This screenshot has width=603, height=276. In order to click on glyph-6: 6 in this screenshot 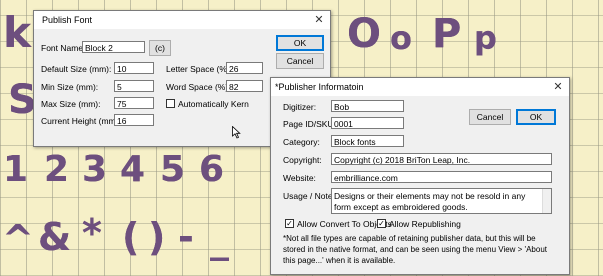, I will do `click(212, 169)`.